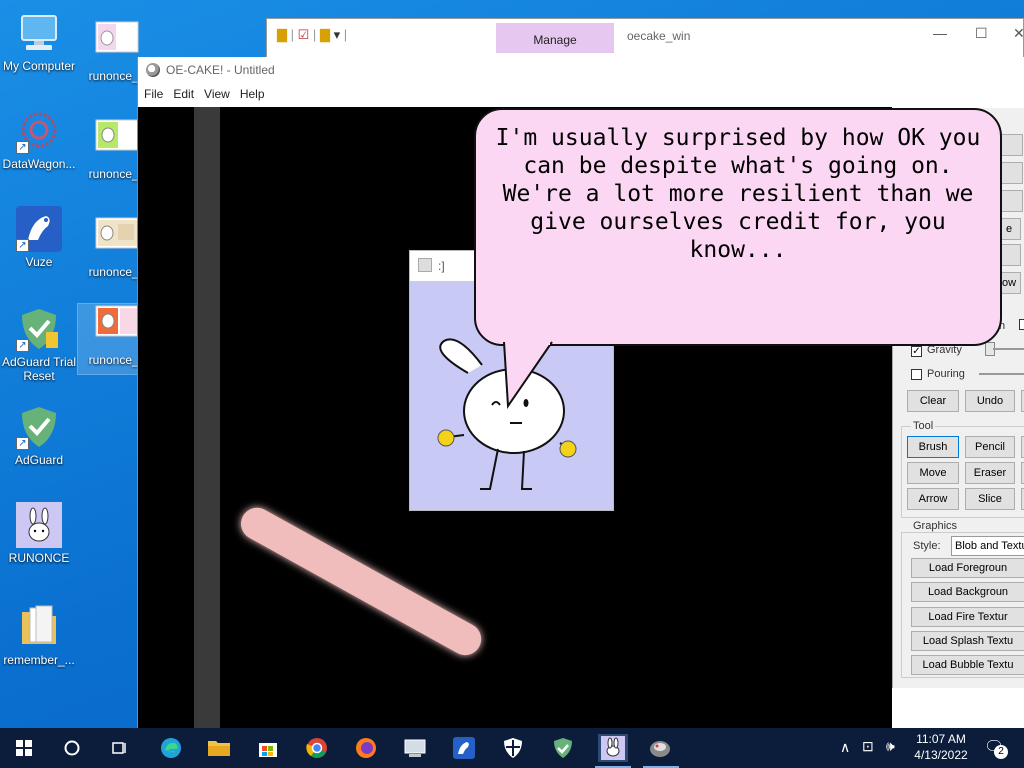 The height and width of the screenshot is (768, 1024). What do you see at coordinates (325, 34) in the screenshot?
I see `new-folder-icon: ▇` at bounding box center [325, 34].